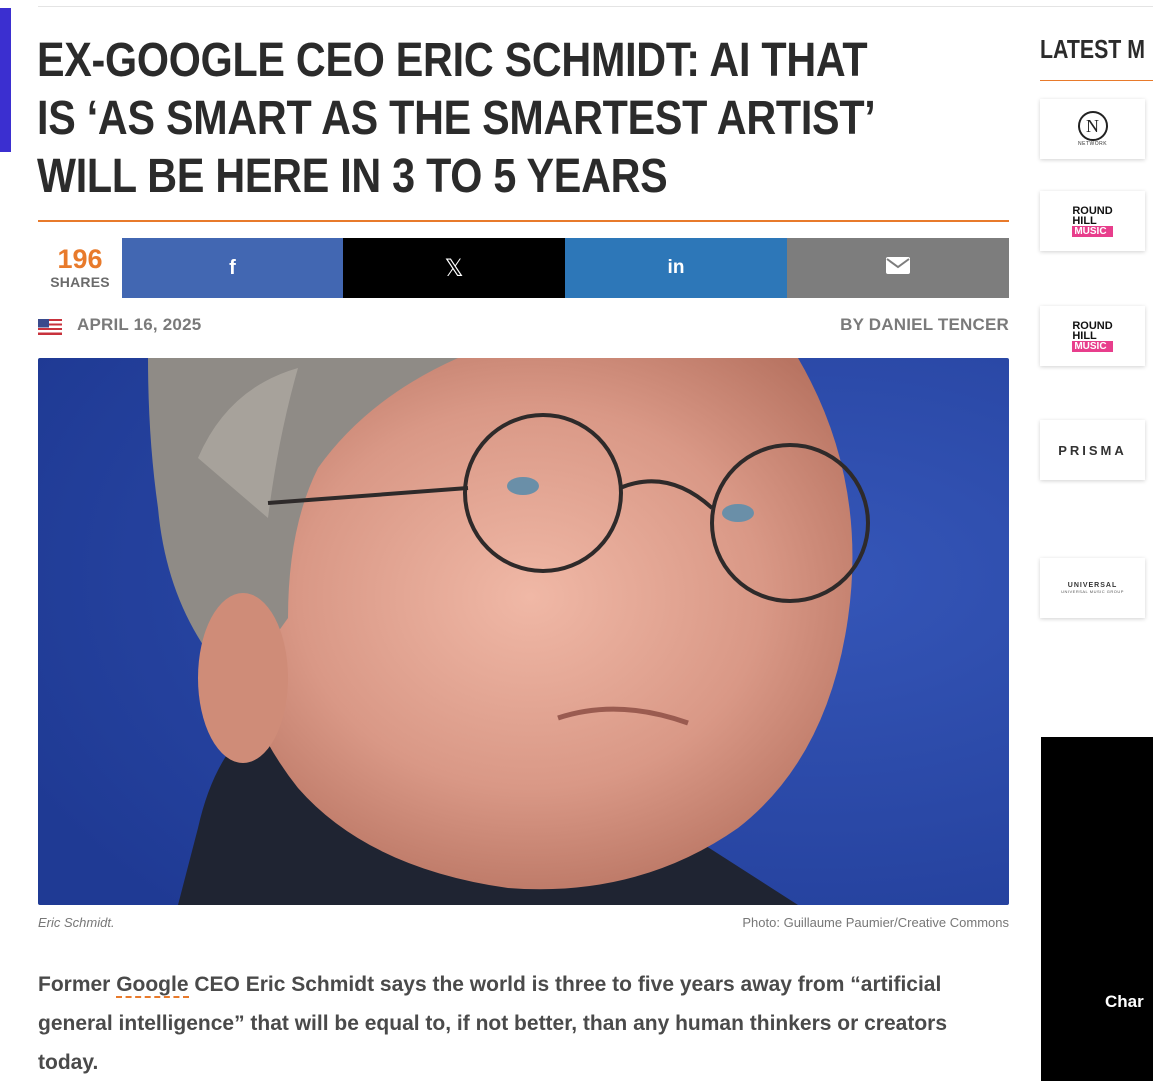 The height and width of the screenshot is (1082, 1153). I want to click on sidebar-item-prisma: PRISMA, so click(1092, 450).